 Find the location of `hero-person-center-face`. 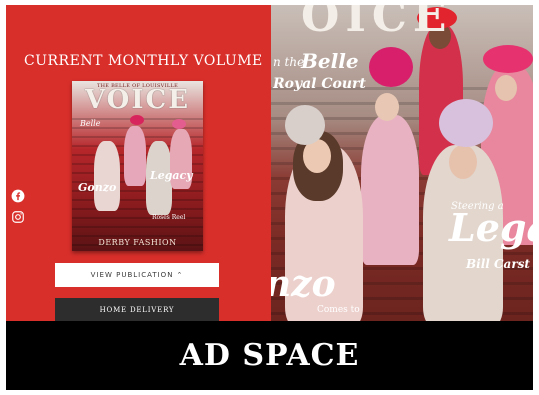

hero-person-center-face is located at coordinates (387, 107).